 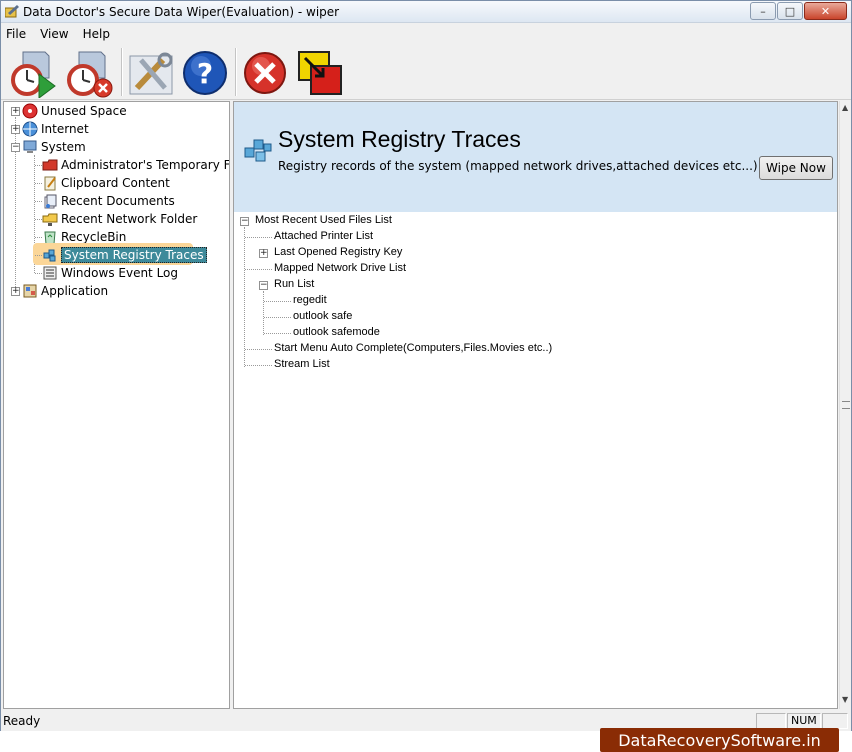 I want to click on help-button: ?, so click(x=206, y=73).